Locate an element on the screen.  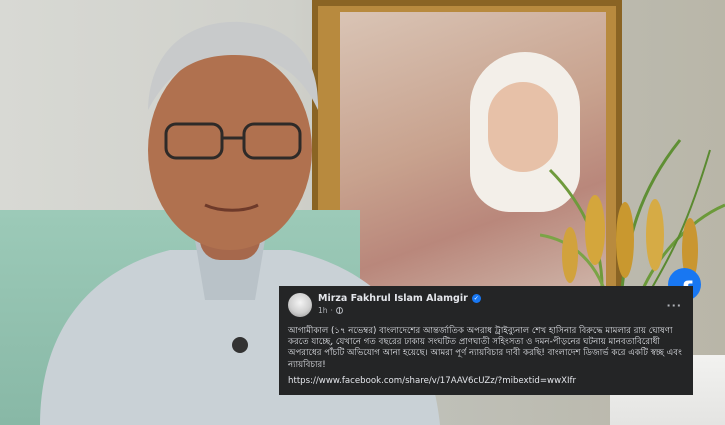
globe-icon is located at coordinates (339, 310).